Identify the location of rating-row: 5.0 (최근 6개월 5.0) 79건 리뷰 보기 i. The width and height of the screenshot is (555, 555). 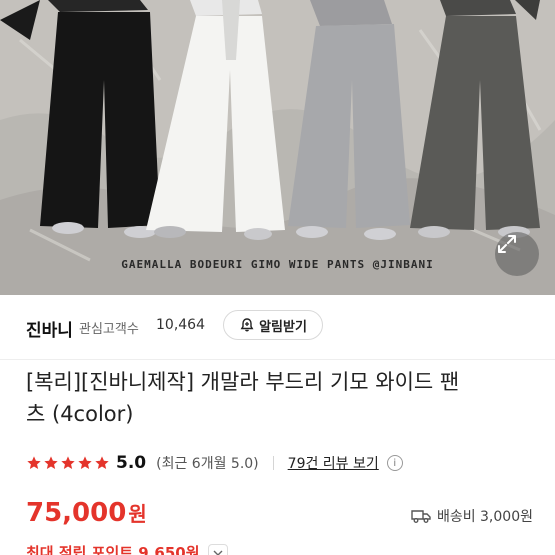
(214, 463).